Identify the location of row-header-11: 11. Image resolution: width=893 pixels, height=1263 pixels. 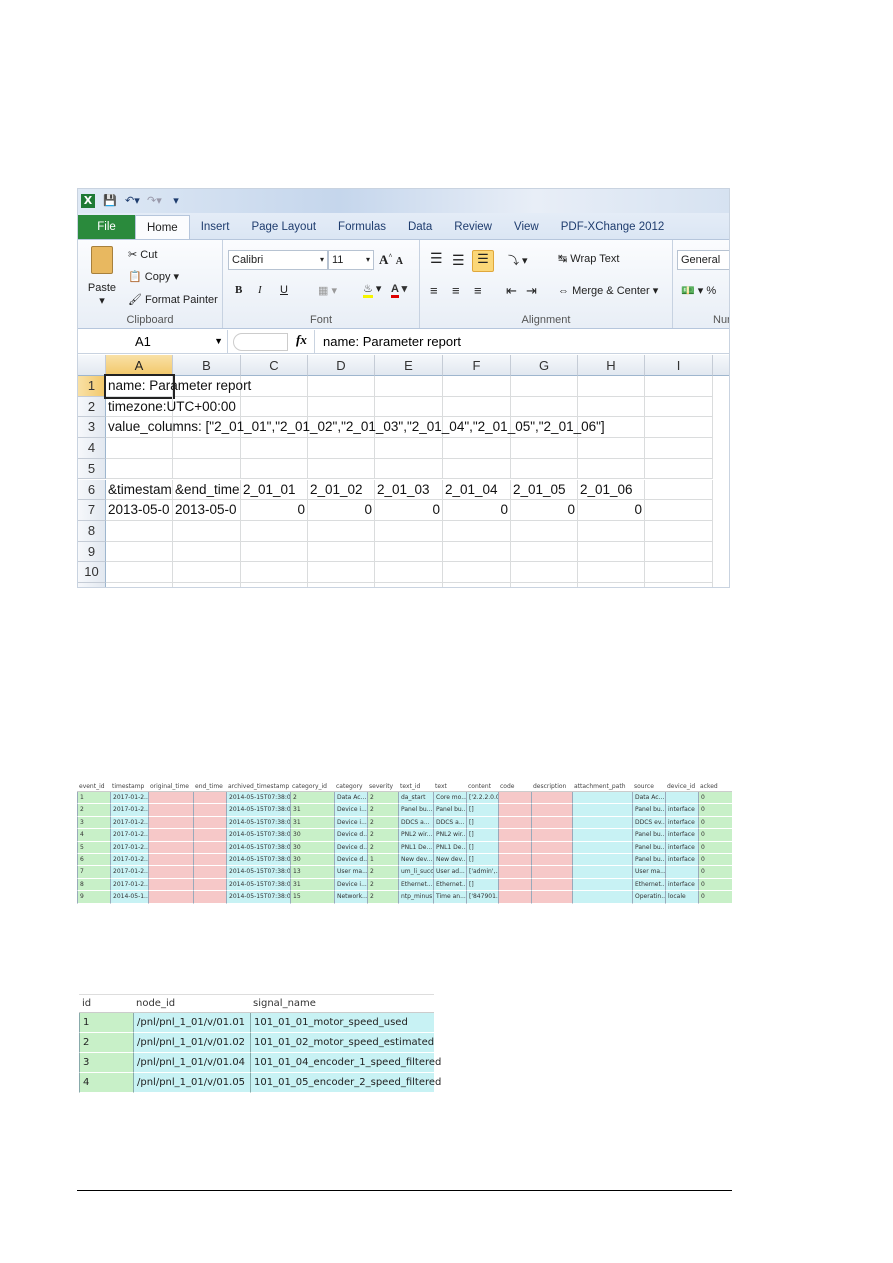
(92, 585).